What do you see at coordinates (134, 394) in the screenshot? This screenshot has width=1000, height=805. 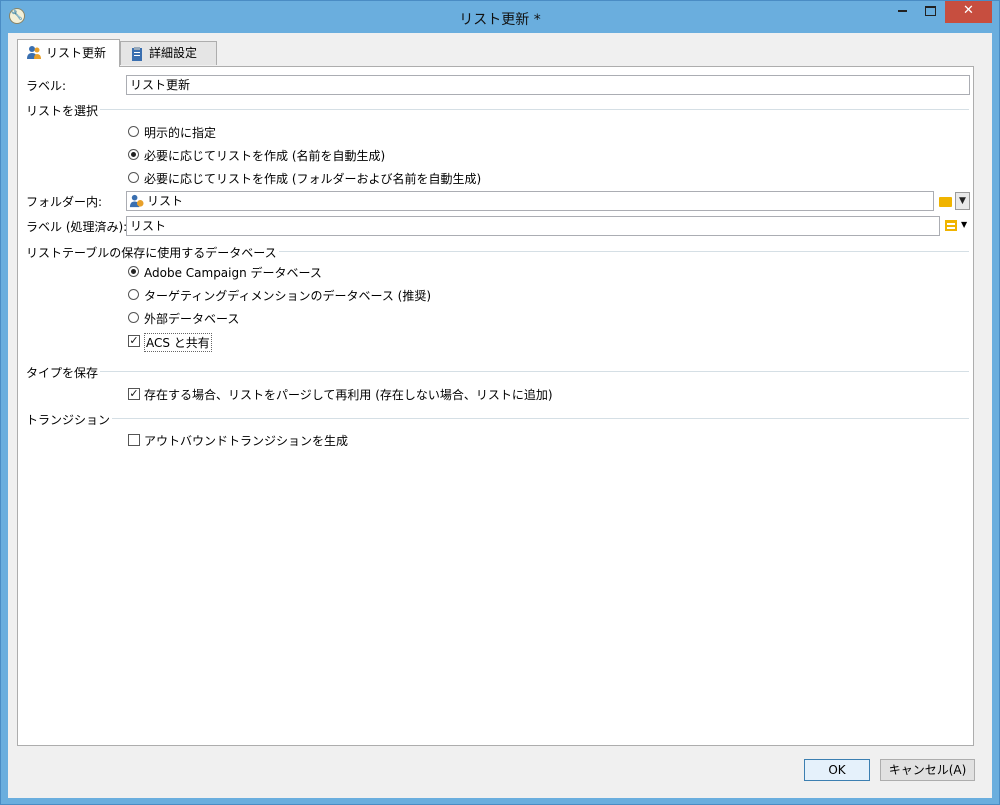 I see `purge-reuse-checkbox: ✓` at bounding box center [134, 394].